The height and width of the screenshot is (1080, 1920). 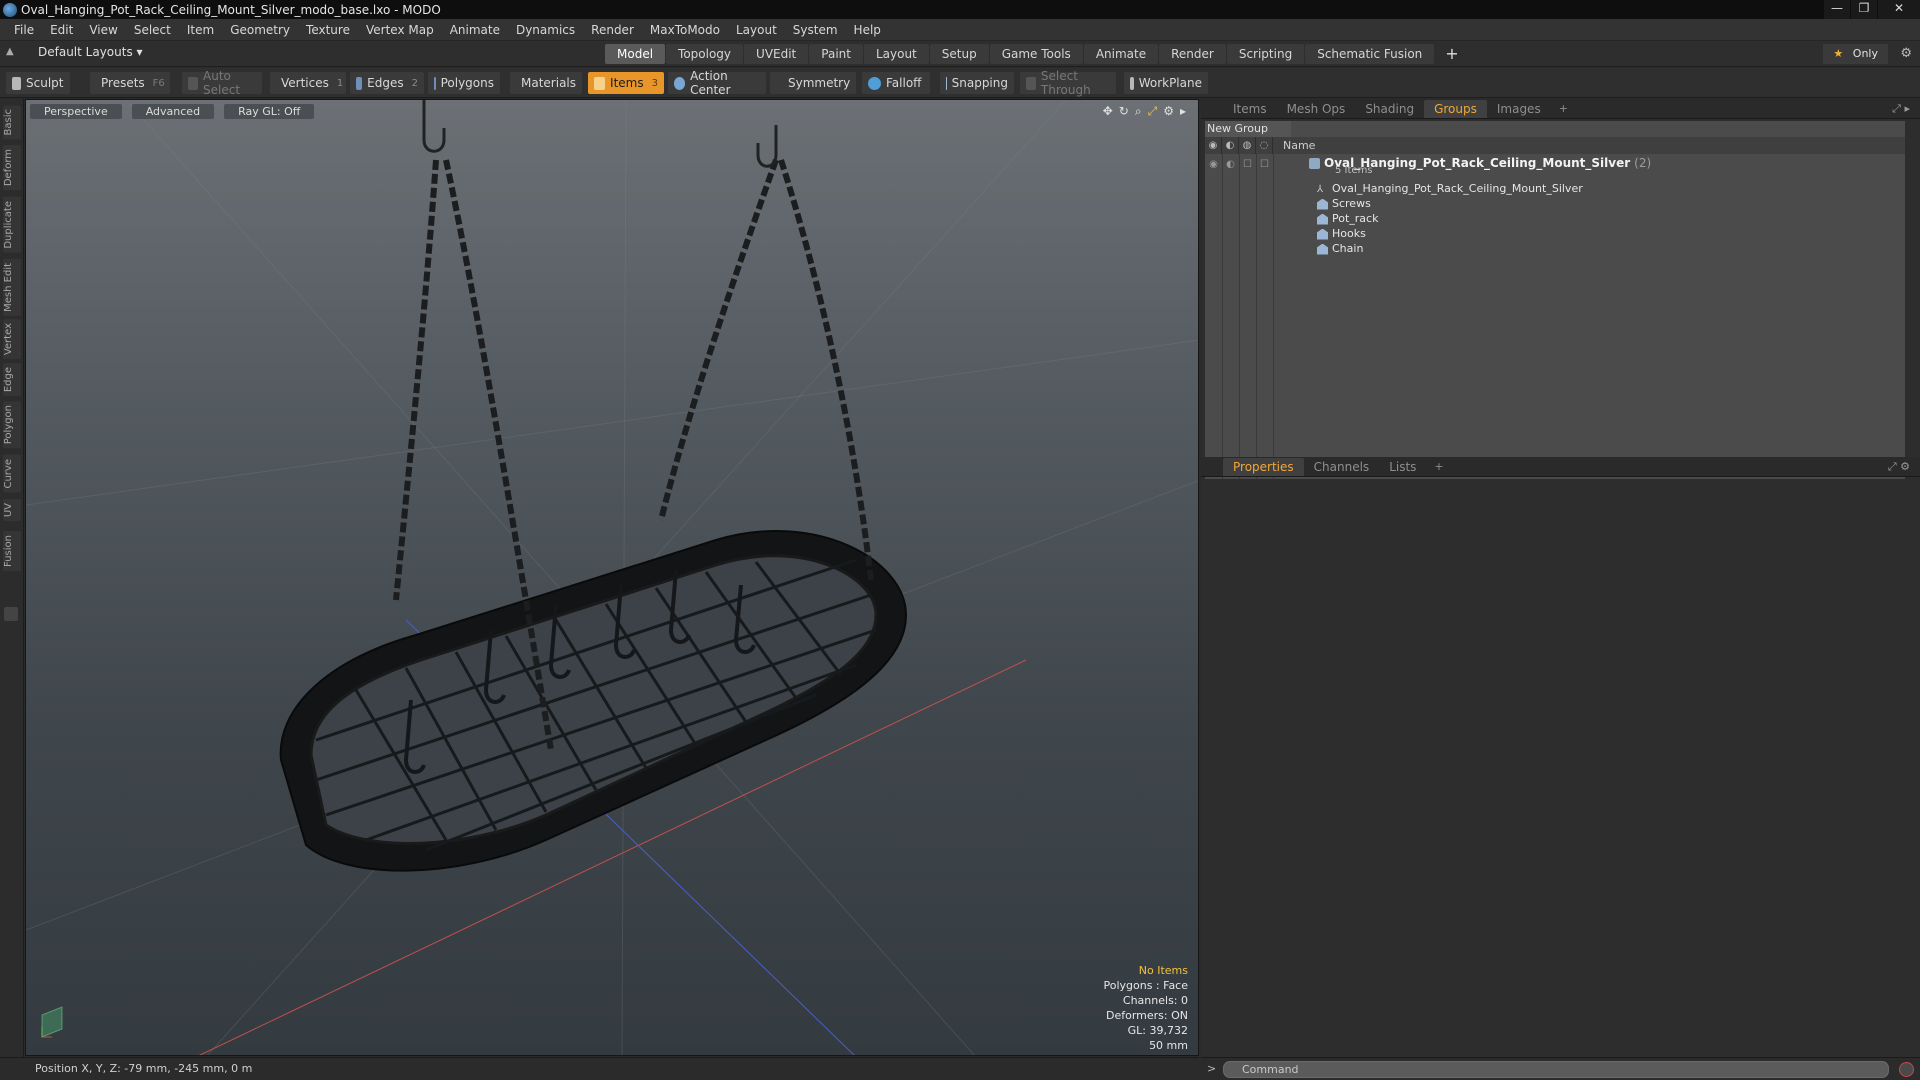 What do you see at coordinates (12, 168) in the screenshot?
I see `vtab-deform: Deform` at bounding box center [12, 168].